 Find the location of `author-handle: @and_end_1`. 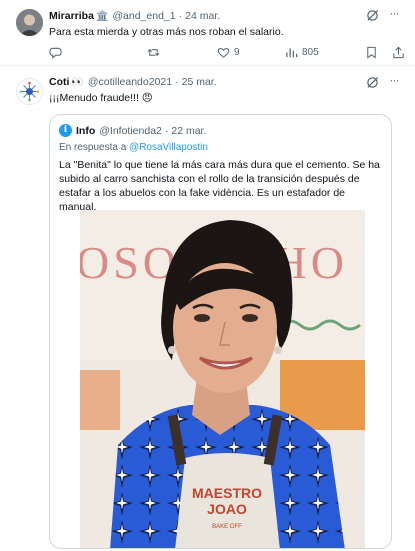

author-handle: @and_end_1 is located at coordinates (143, 16).